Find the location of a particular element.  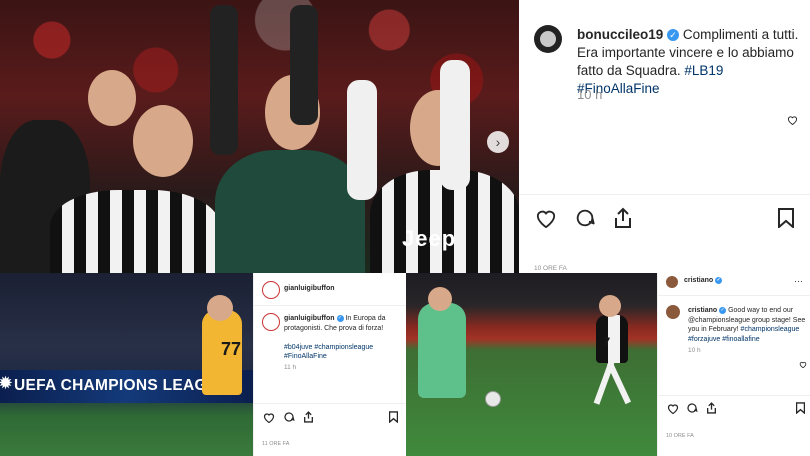

buffon-post-photo: ✹ UEFA CHAMPIONS LEAGUE 77 is located at coordinates (126, 364).